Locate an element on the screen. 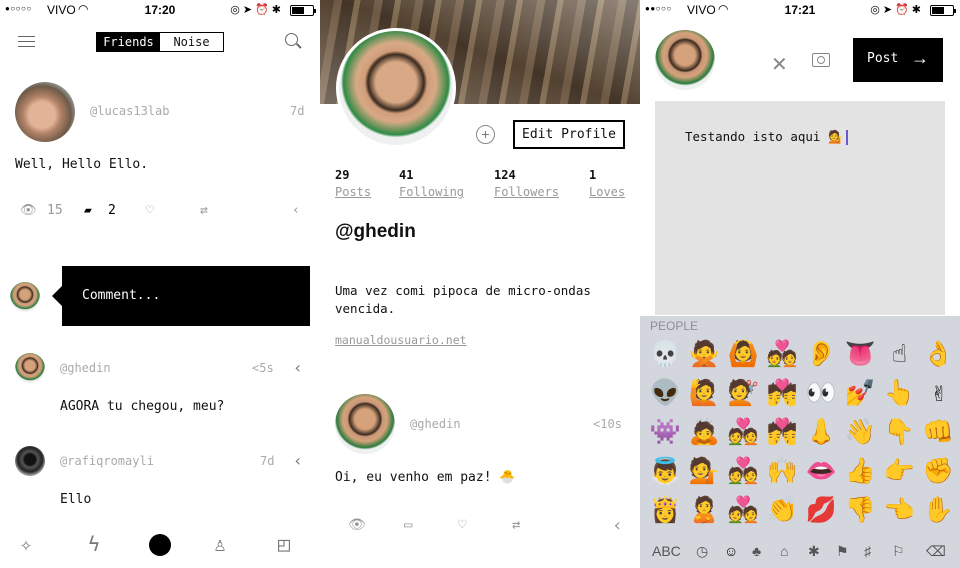 Image resolution: width=960 pixels, height=568 pixels. lightning-icon: ϟ is located at coordinates (94, 544).